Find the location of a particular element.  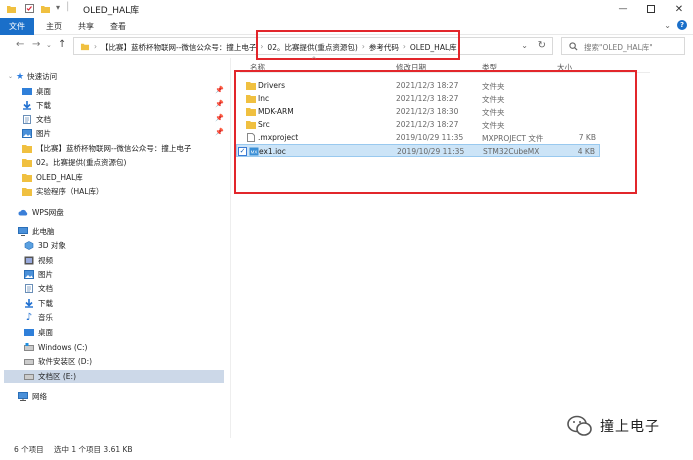

nav-drive-c: Windows (C:) is located at coordinates (55, 347).